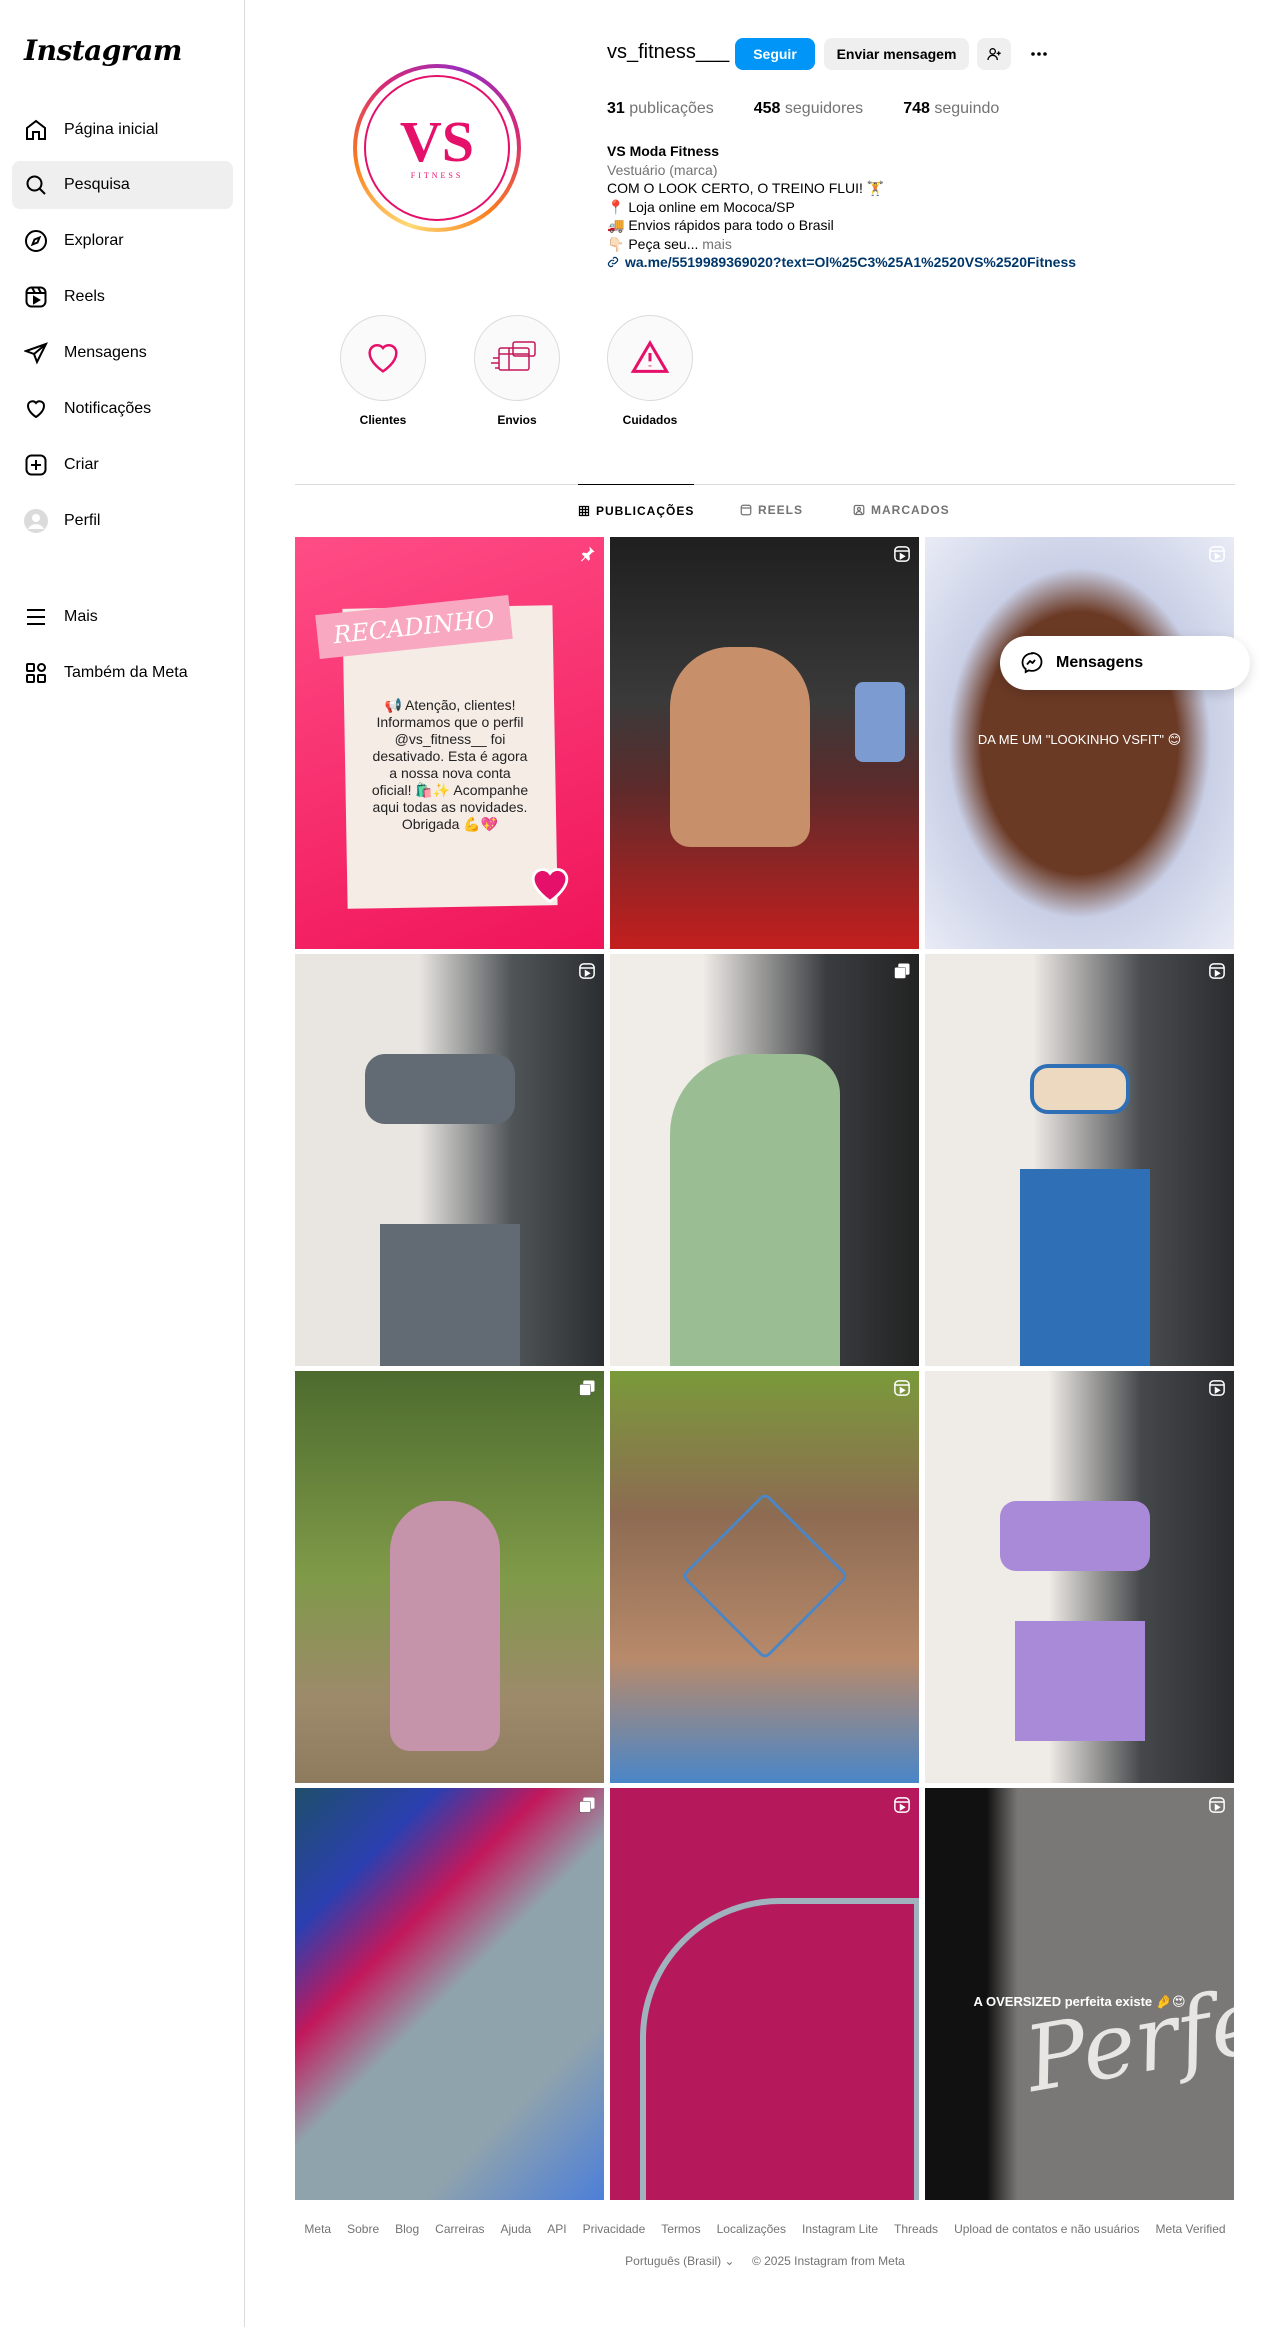  Describe the element at coordinates (910, 510) in the screenshot. I see `tab-label: MARCADOS` at that location.